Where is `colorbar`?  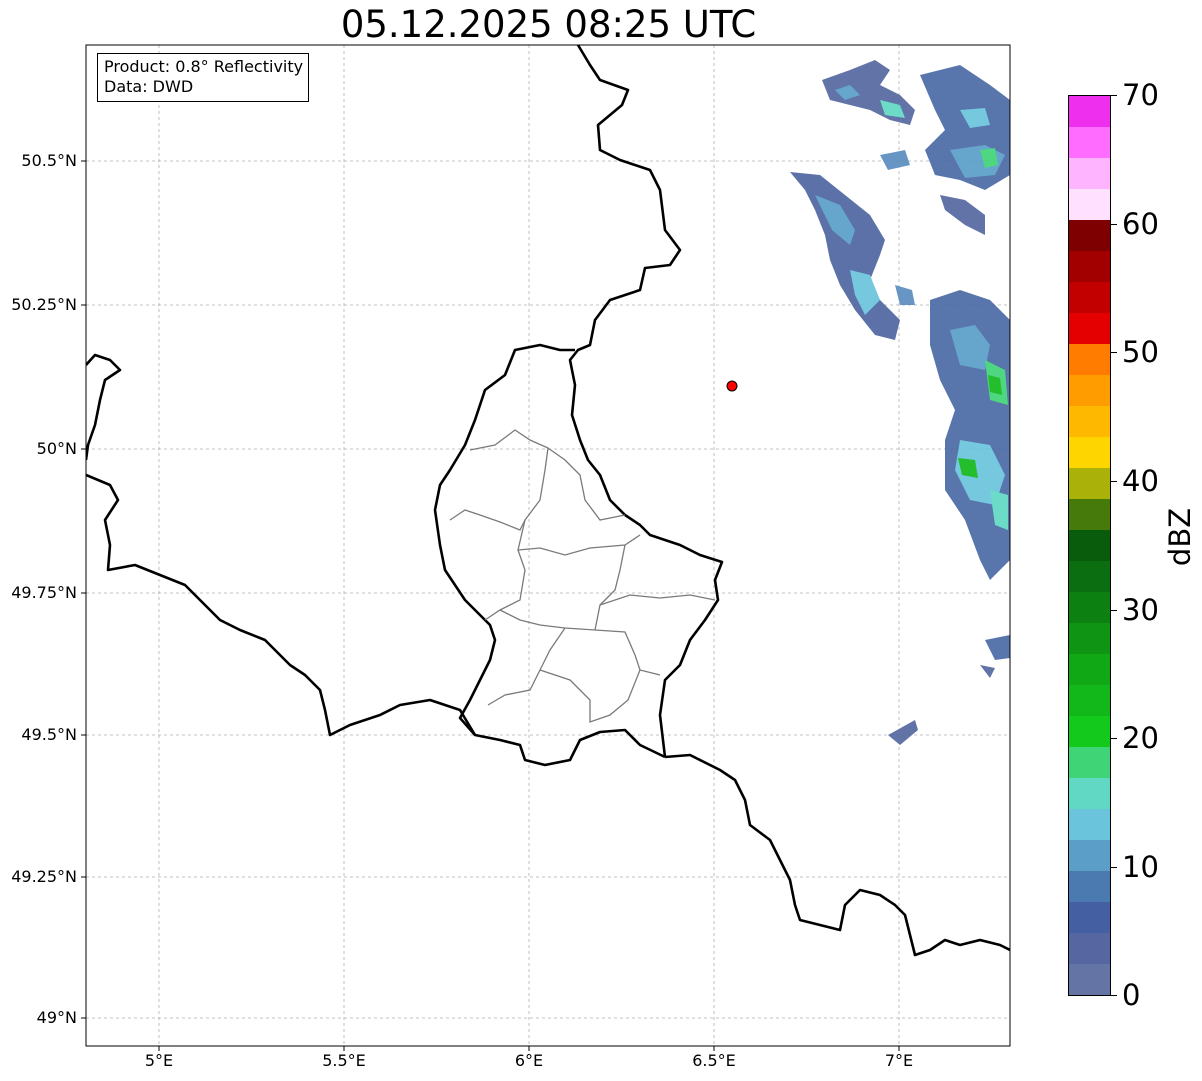 colorbar is located at coordinates (1089, 545).